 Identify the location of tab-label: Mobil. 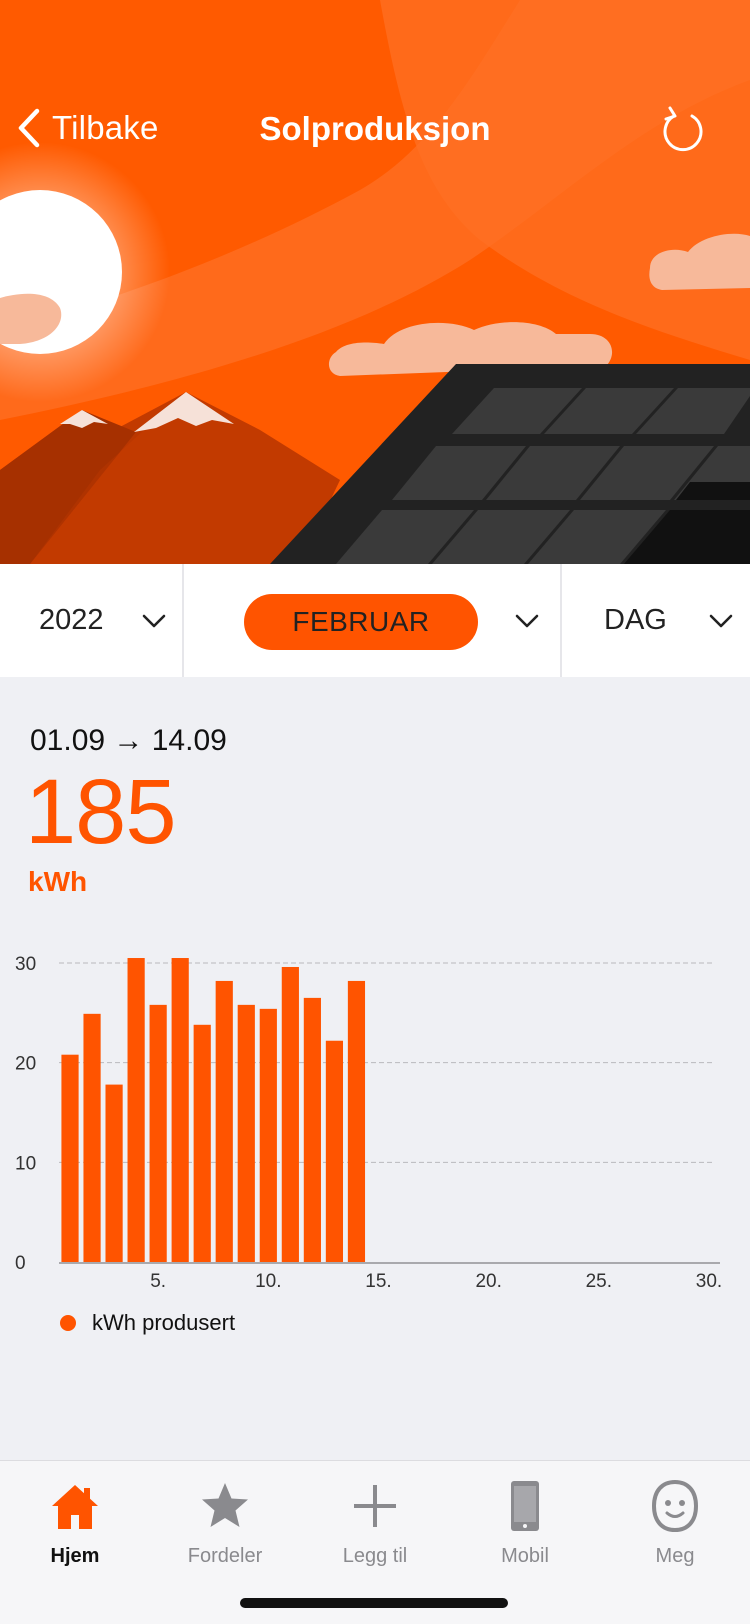
(525, 1556).